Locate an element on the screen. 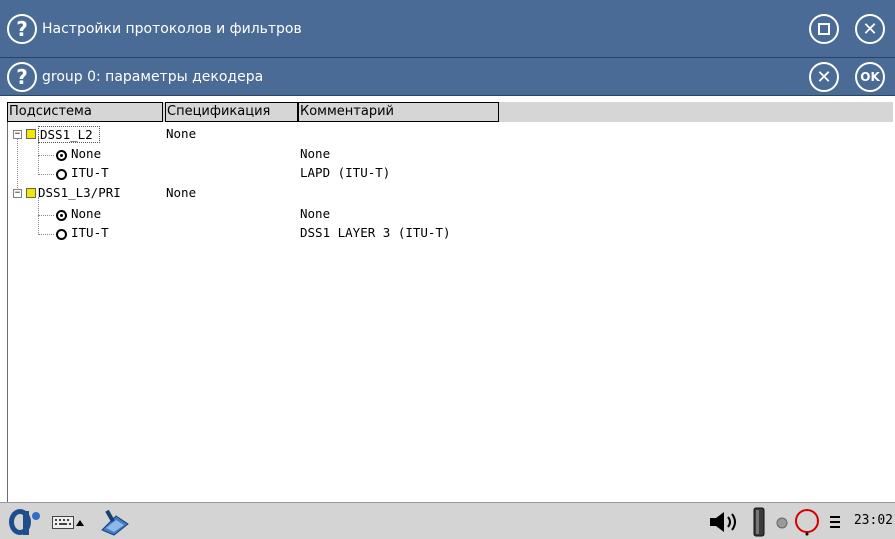 The image size is (895, 539). tree-item-label: DSS1_L2 is located at coordinates (69, 134).